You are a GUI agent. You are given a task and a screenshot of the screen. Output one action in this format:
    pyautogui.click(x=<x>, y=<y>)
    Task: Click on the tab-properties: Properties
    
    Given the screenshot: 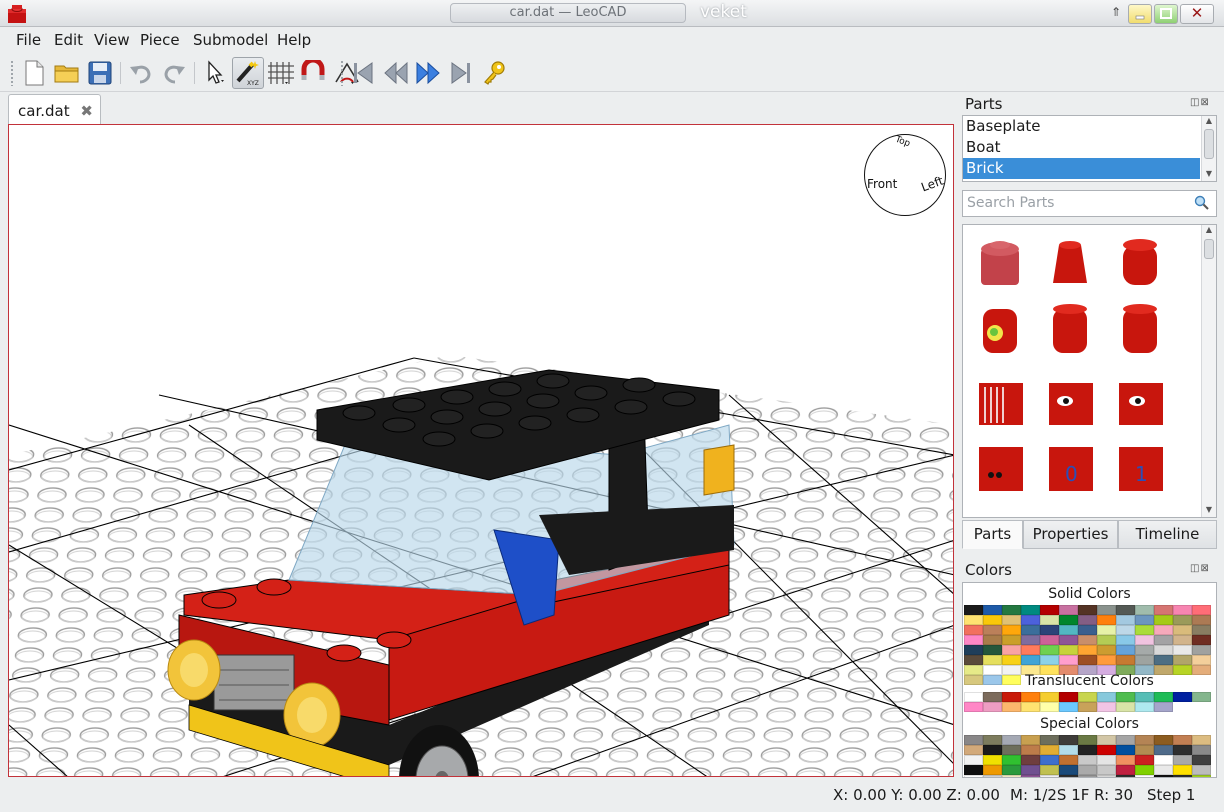 What is the action you would take?
    pyautogui.click(x=1070, y=534)
    